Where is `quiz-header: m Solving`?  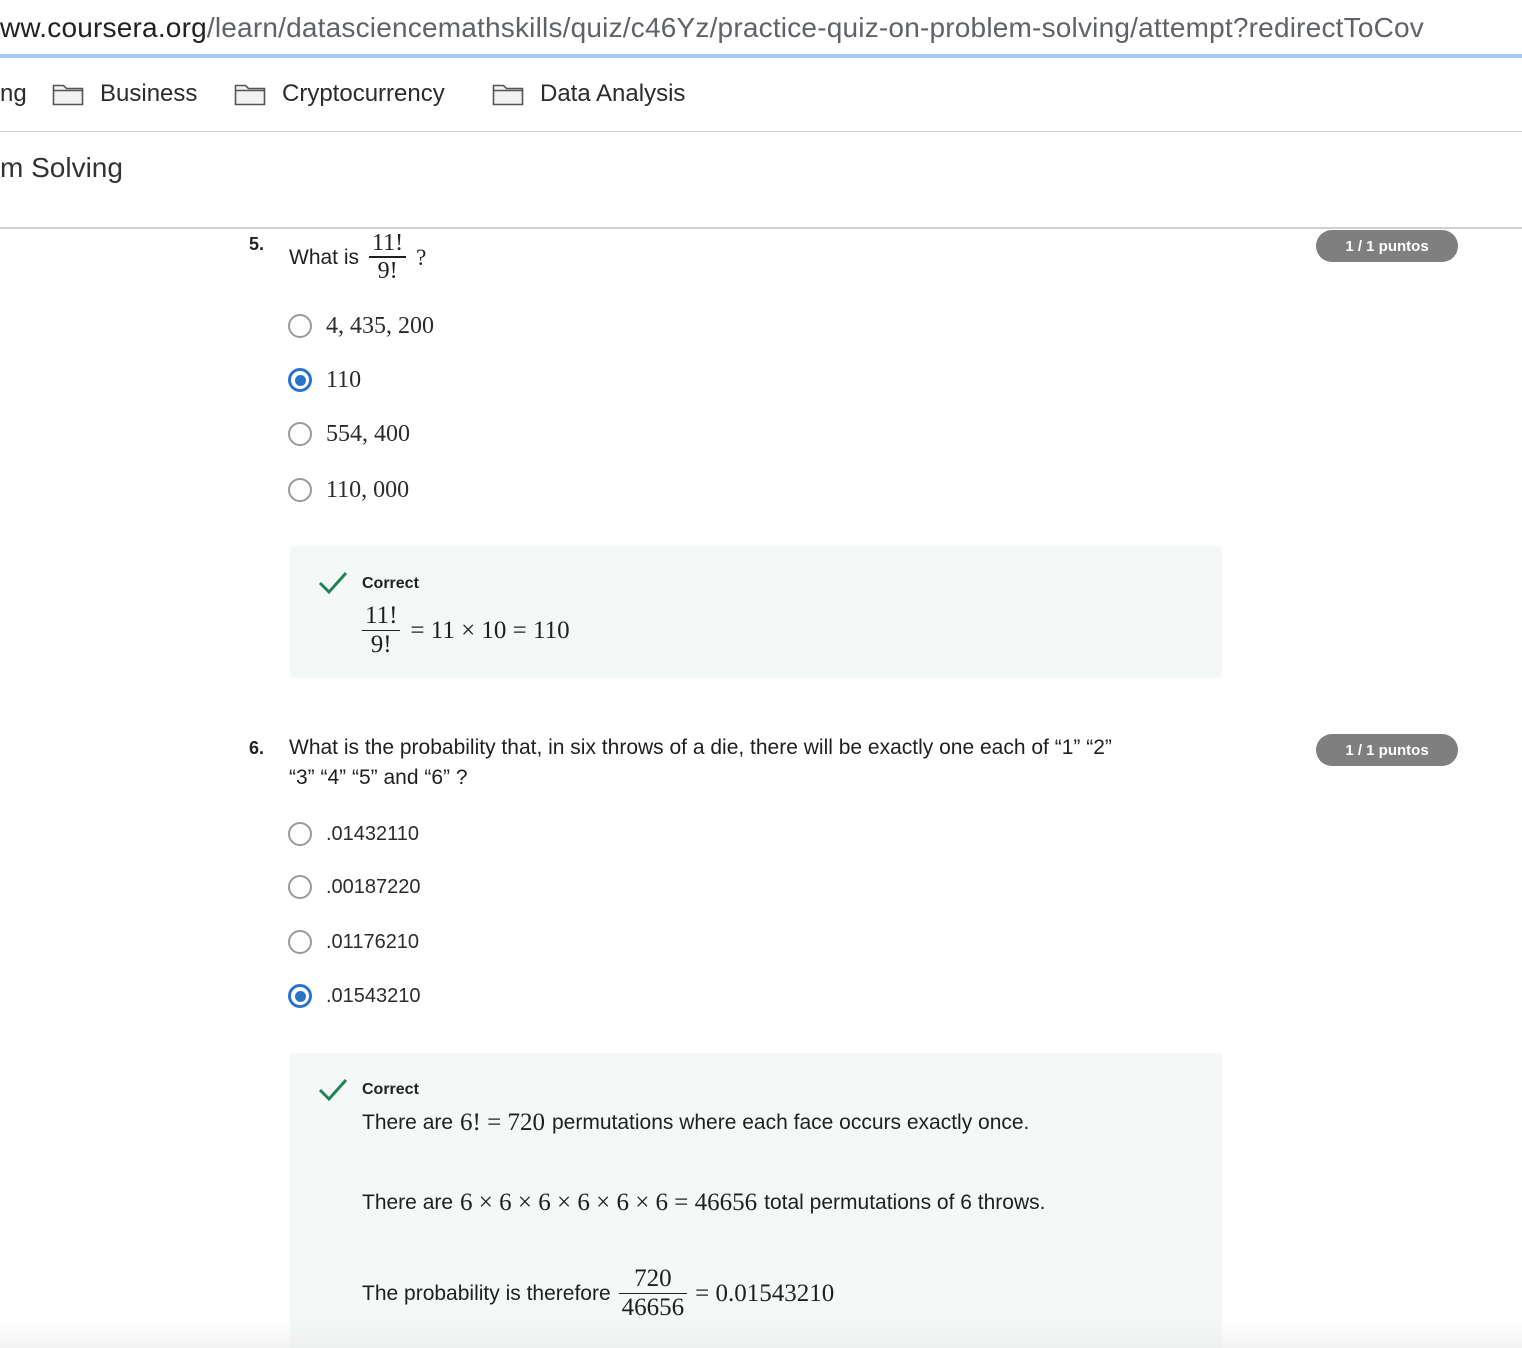 quiz-header: m Solving is located at coordinates (761, 180).